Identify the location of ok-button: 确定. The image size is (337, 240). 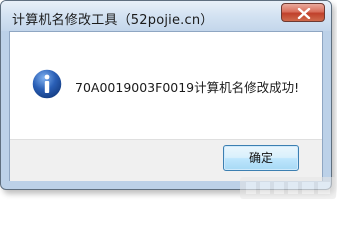
(261, 158).